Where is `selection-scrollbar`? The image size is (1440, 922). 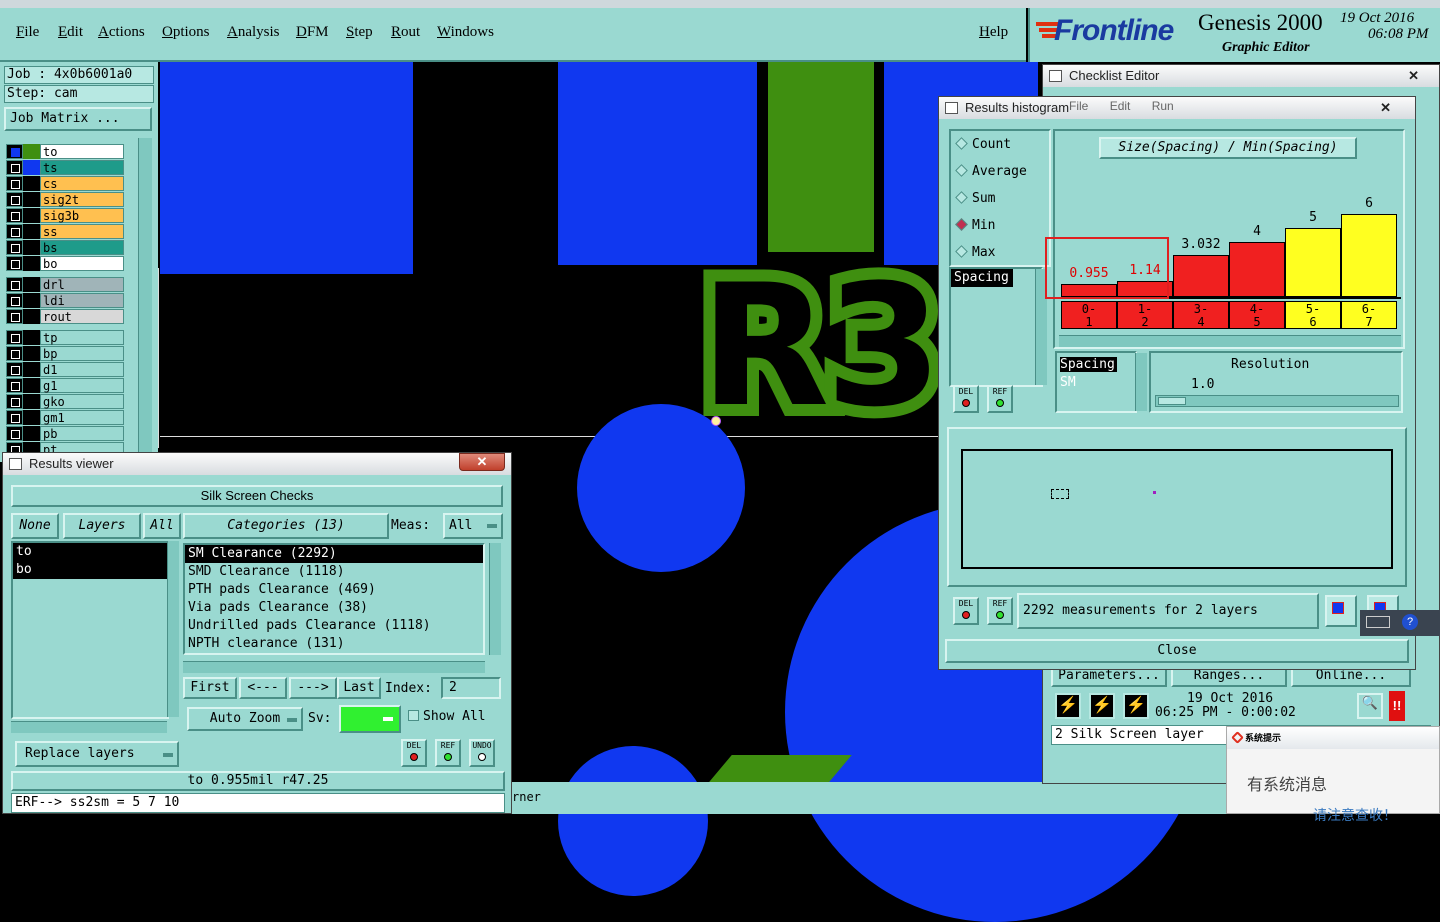
selection-scrollbar is located at coordinates (1141, 382).